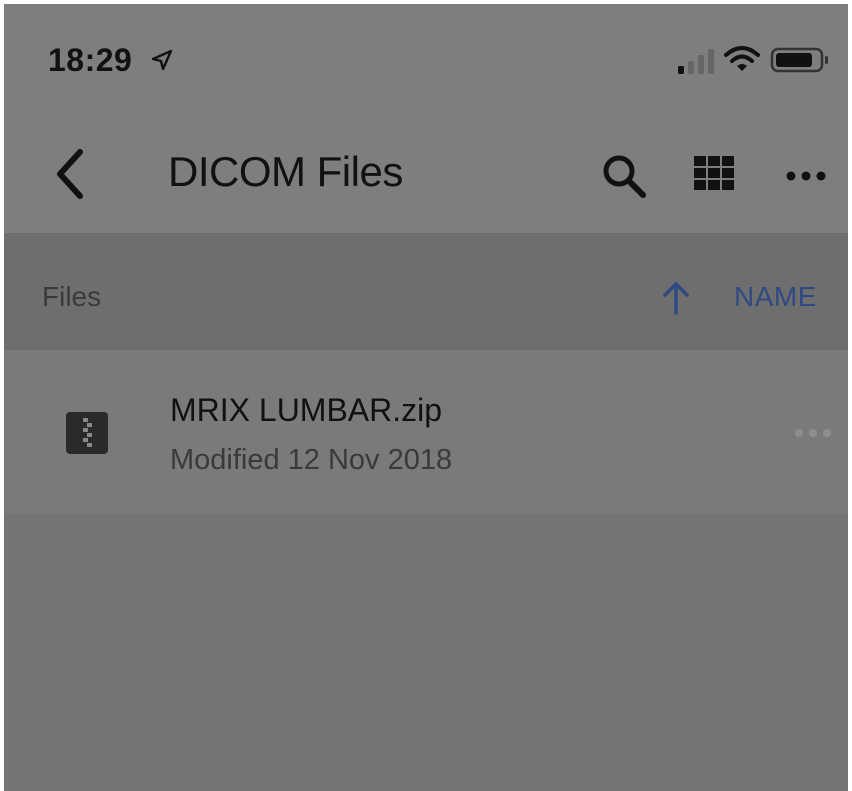  I want to click on row-more-icon, so click(813, 433).